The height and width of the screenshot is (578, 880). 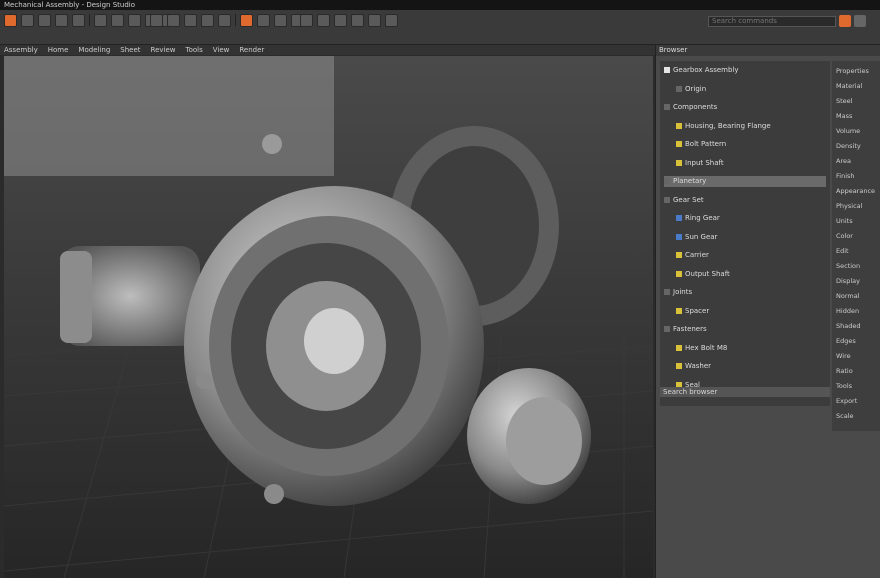 What do you see at coordinates (697, 310) in the screenshot?
I see `tree-item-label: Spacer` at bounding box center [697, 310].